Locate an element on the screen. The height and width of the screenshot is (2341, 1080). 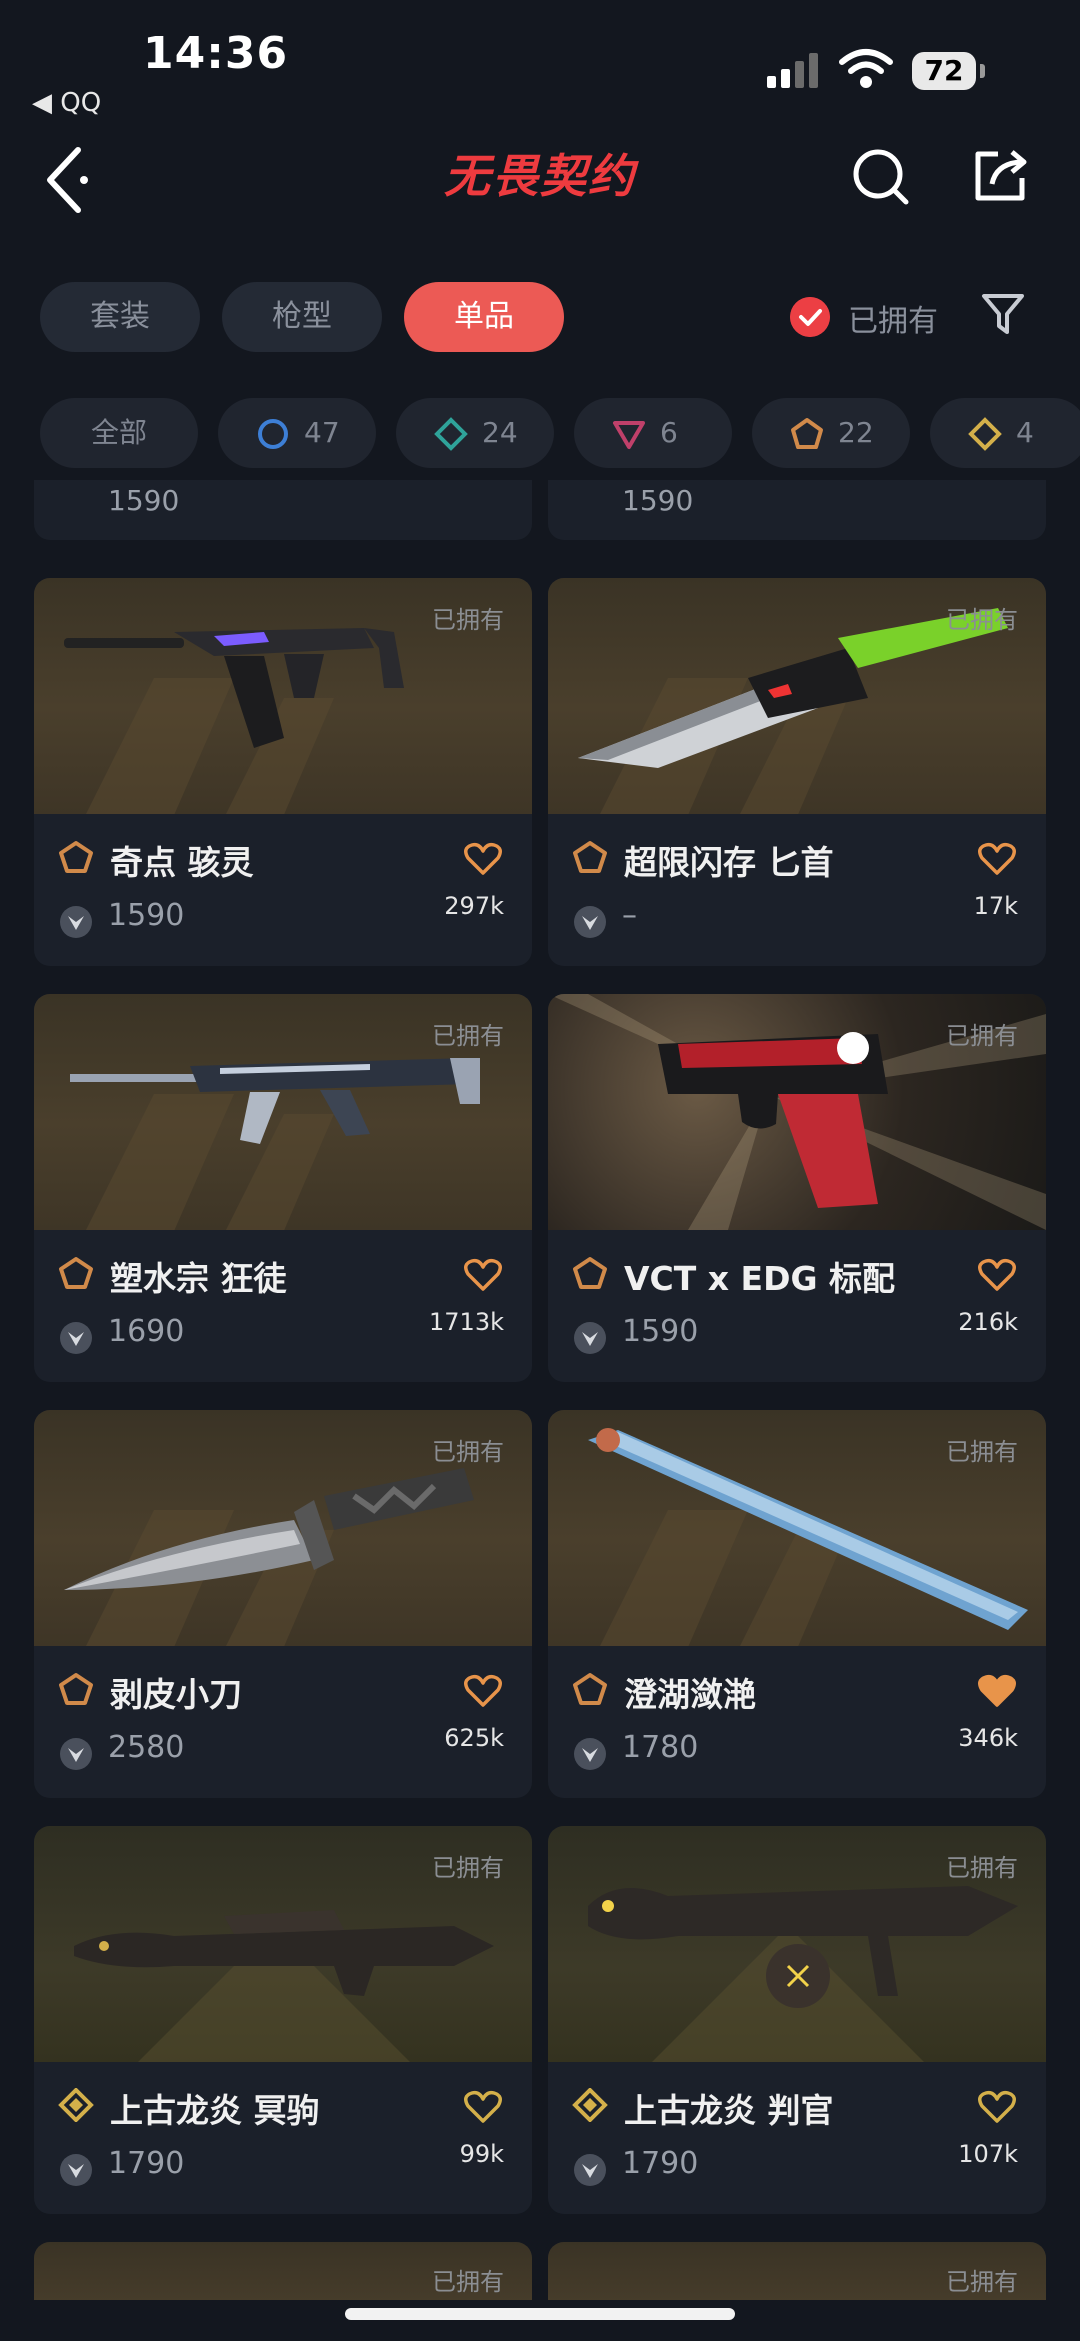
back-arrow-icon is located at coordinates (68, 180).